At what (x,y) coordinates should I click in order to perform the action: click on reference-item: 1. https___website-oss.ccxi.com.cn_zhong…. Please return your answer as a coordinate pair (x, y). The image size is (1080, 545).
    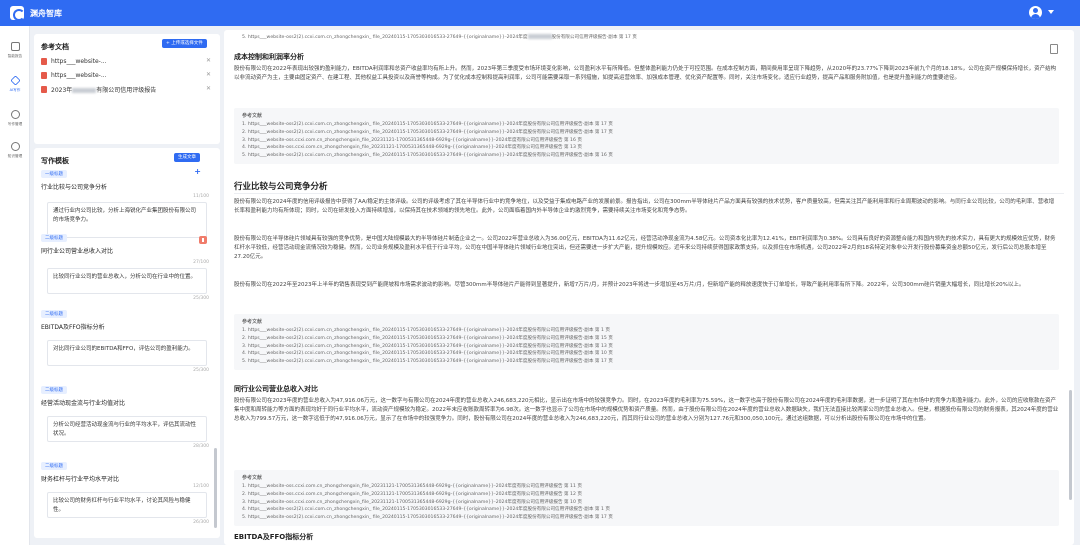
    Looking at the image, I should click on (646, 487).